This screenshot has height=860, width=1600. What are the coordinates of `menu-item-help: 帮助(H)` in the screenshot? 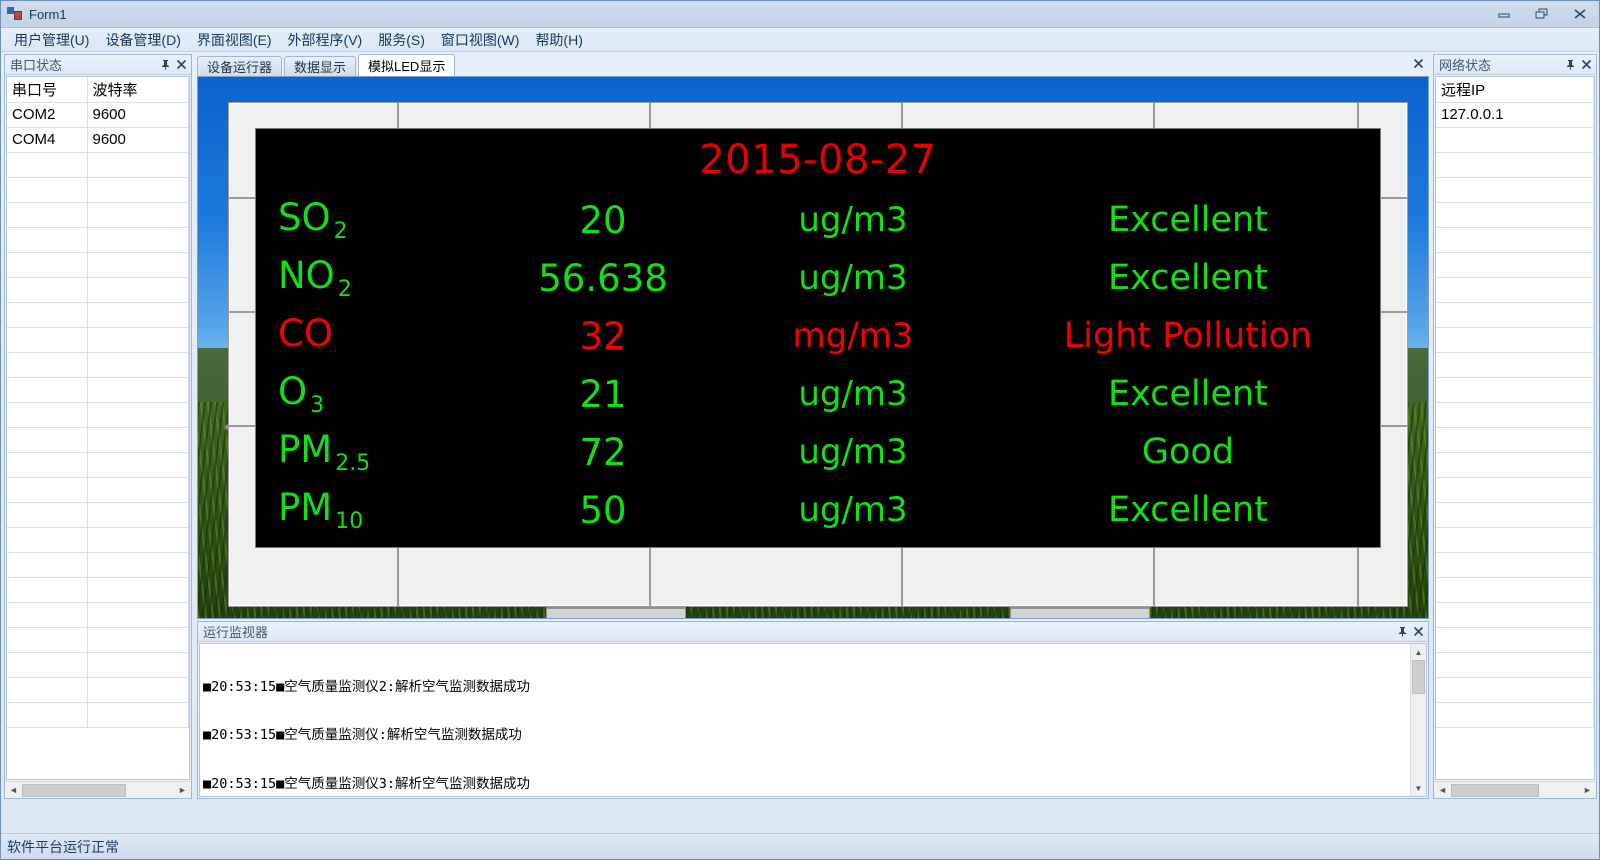 It's located at (558, 40).